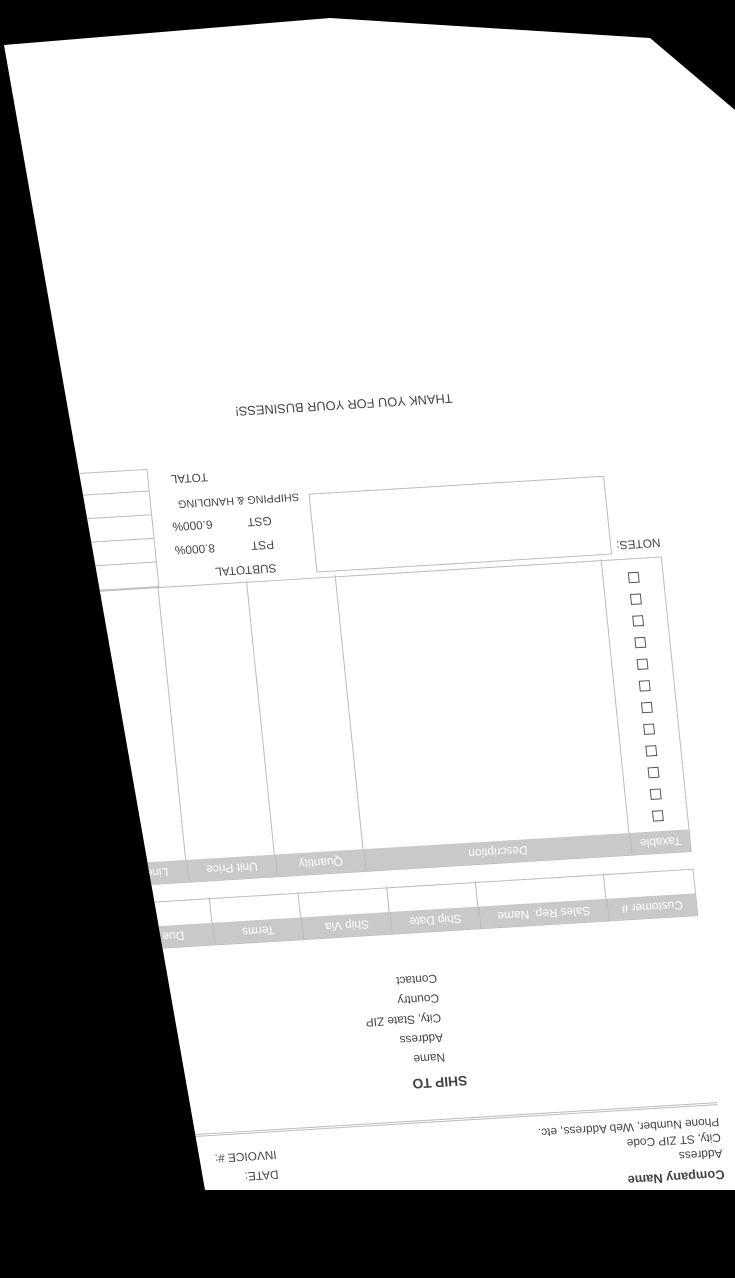 The width and height of the screenshot is (735, 1278). Describe the element at coordinates (109, 530) in the screenshot. I see `totals-values-box: - - - - -` at that location.